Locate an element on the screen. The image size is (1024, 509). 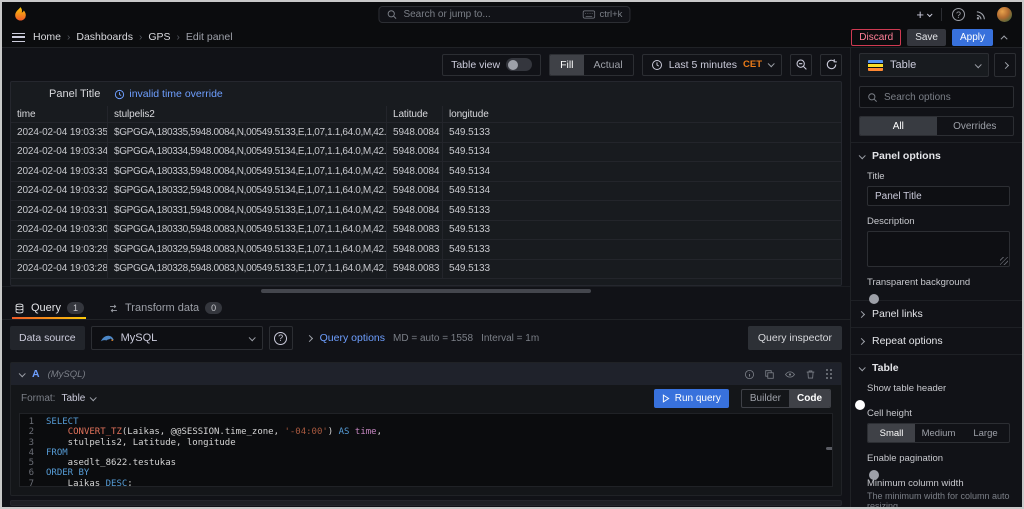
panel-title-input is located at coordinates (938, 196).